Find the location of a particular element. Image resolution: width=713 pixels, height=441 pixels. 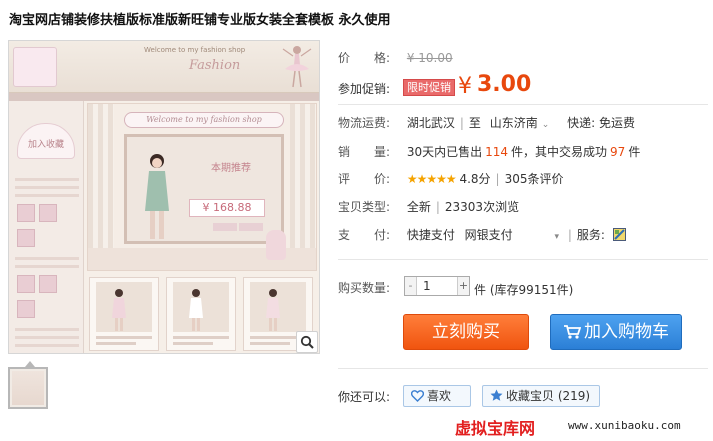

like-label: 喜欢 is located at coordinates (439, 396).